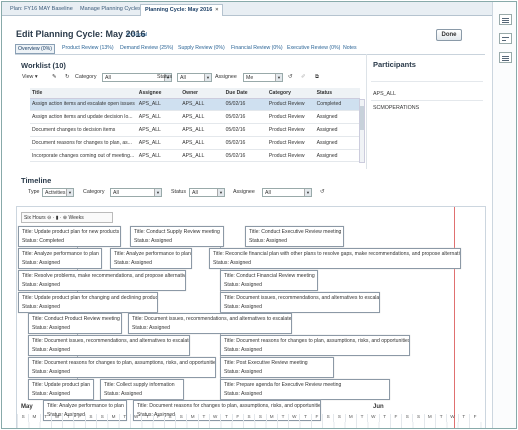 This screenshot has width=518, height=430. I want to click on close-icon: ×, so click(216, 10).